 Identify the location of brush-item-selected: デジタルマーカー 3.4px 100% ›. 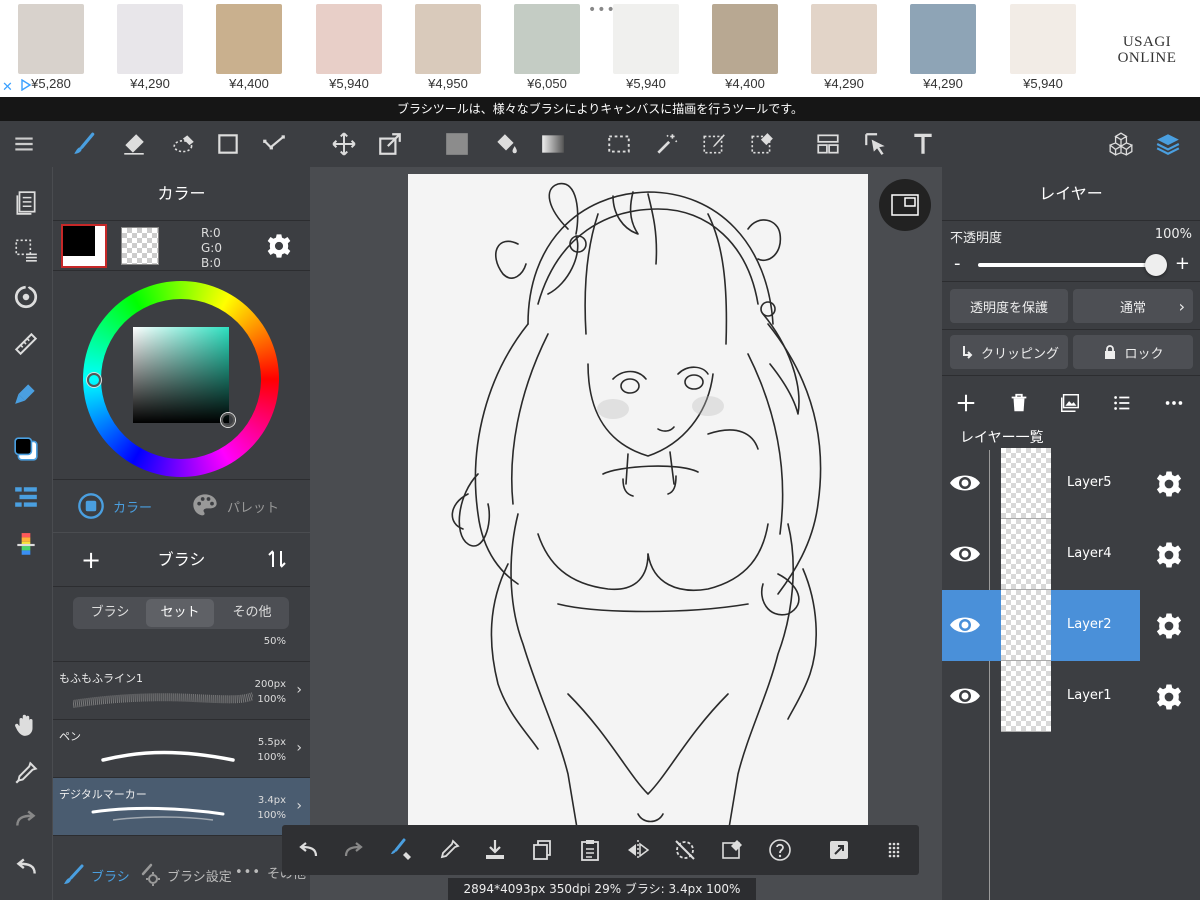
(181, 807).